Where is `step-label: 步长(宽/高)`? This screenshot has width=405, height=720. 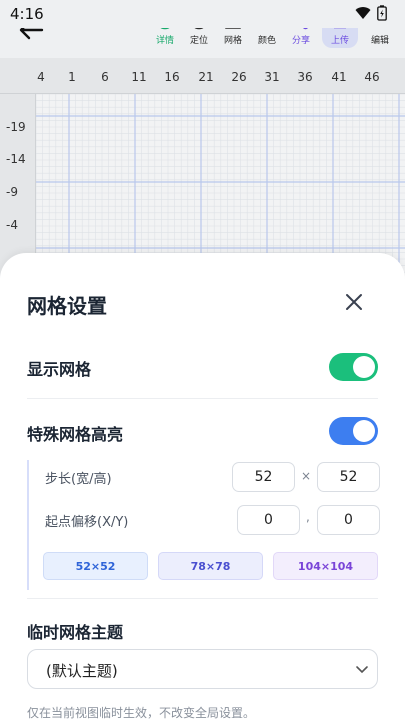
step-label: 步长(宽/高) is located at coordinates (78, 479).